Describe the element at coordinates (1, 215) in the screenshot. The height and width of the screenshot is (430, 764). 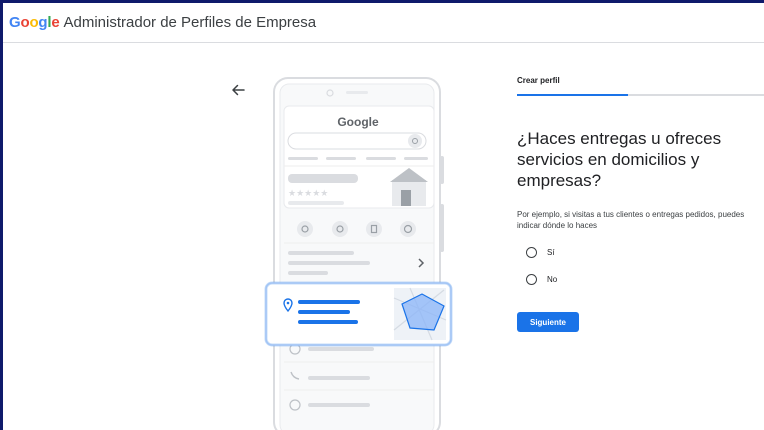
I see `window-frame-left` at that location.